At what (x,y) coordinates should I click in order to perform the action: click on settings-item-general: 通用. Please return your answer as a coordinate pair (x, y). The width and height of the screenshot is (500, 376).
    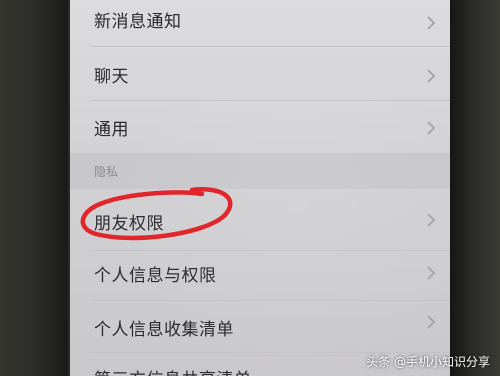
    Looking at the image, I should click on (260, 127).